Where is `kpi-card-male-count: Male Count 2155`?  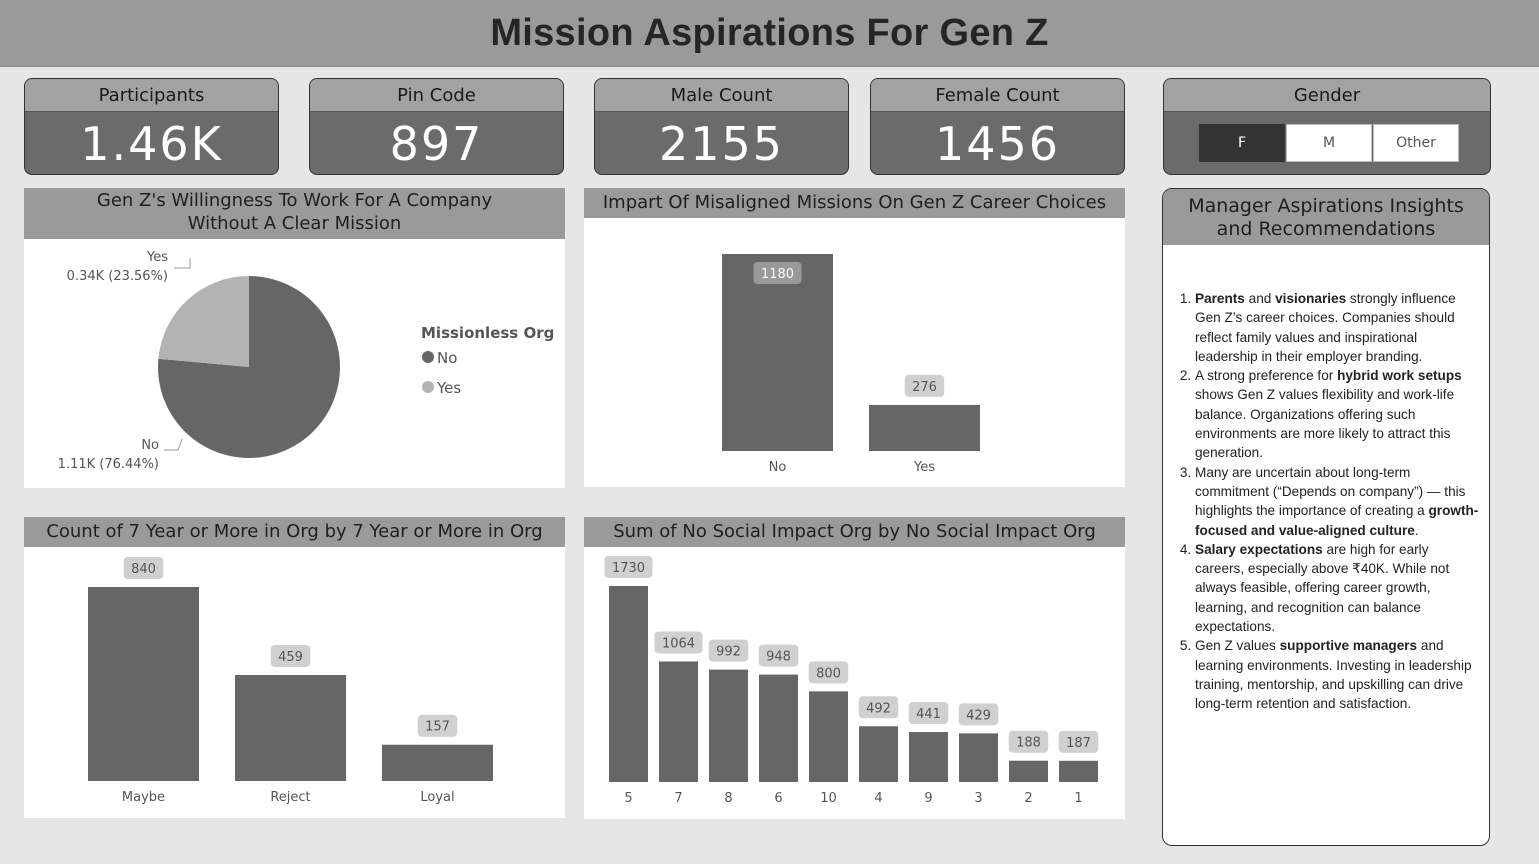 kpi-card-male-count: Male Count 2155 is located at coordinates (721, 126).